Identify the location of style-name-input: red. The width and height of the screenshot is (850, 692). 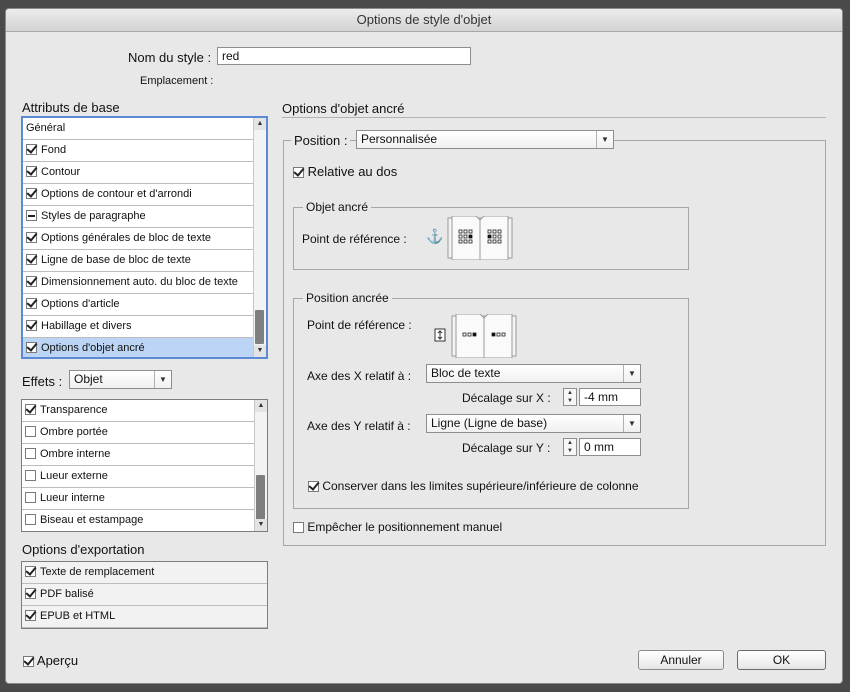
(344, 56).